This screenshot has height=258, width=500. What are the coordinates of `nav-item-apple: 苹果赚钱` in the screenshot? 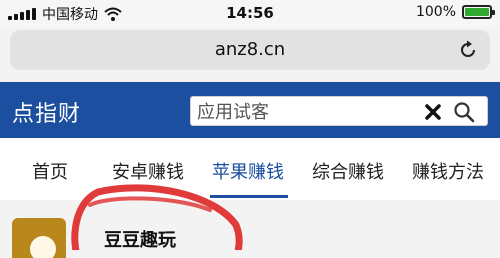 It's located at (248, 171).